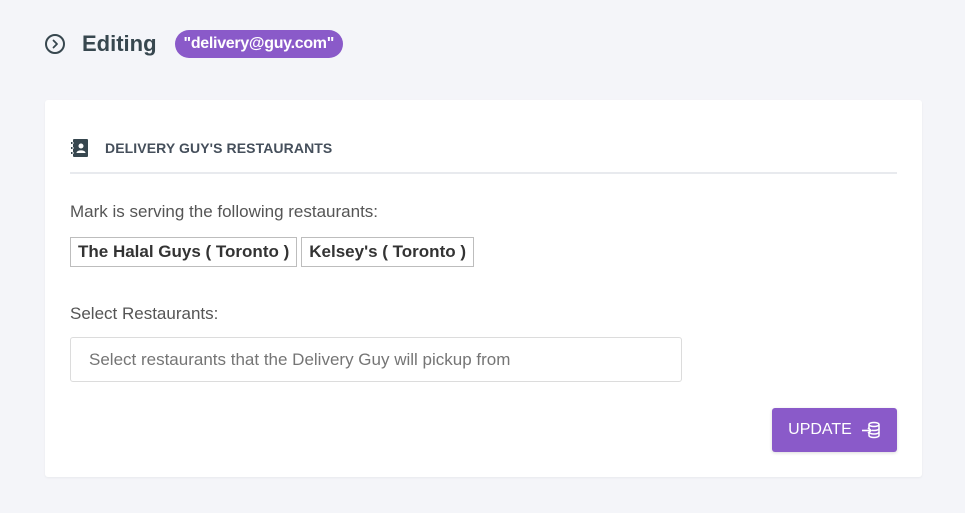 The image size is (965, 513). I want to click on card-header: DELIVERY GUY'S RESTAURANTS, so click(483, 155).